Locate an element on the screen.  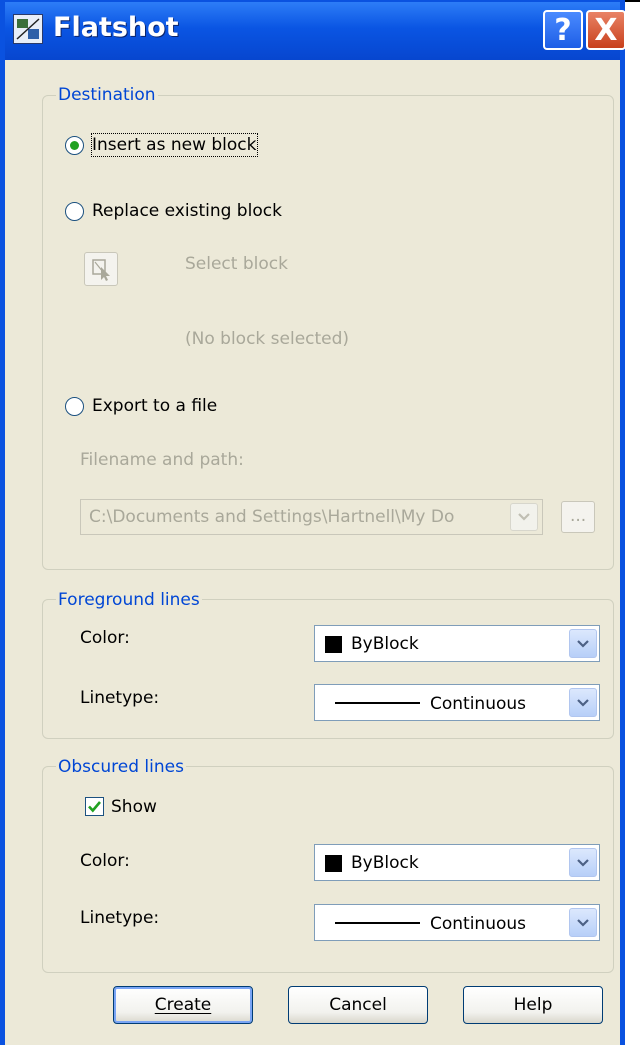
obscured-color-combobox: ByBlock is located at coordinates (457, 862).